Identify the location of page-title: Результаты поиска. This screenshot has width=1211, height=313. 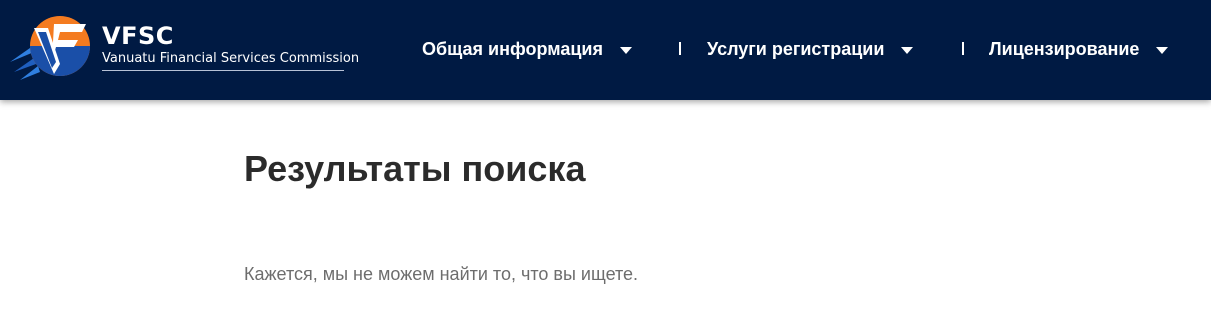
(415, 168).